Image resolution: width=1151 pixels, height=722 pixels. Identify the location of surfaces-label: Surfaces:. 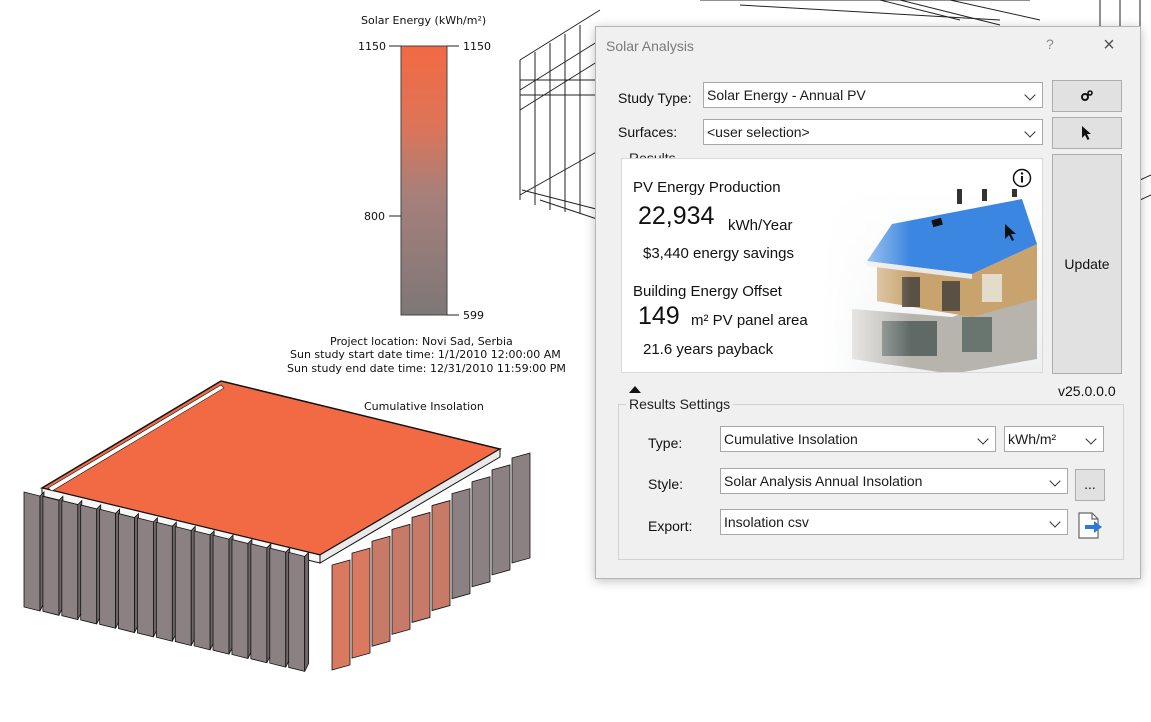
(648, 132).